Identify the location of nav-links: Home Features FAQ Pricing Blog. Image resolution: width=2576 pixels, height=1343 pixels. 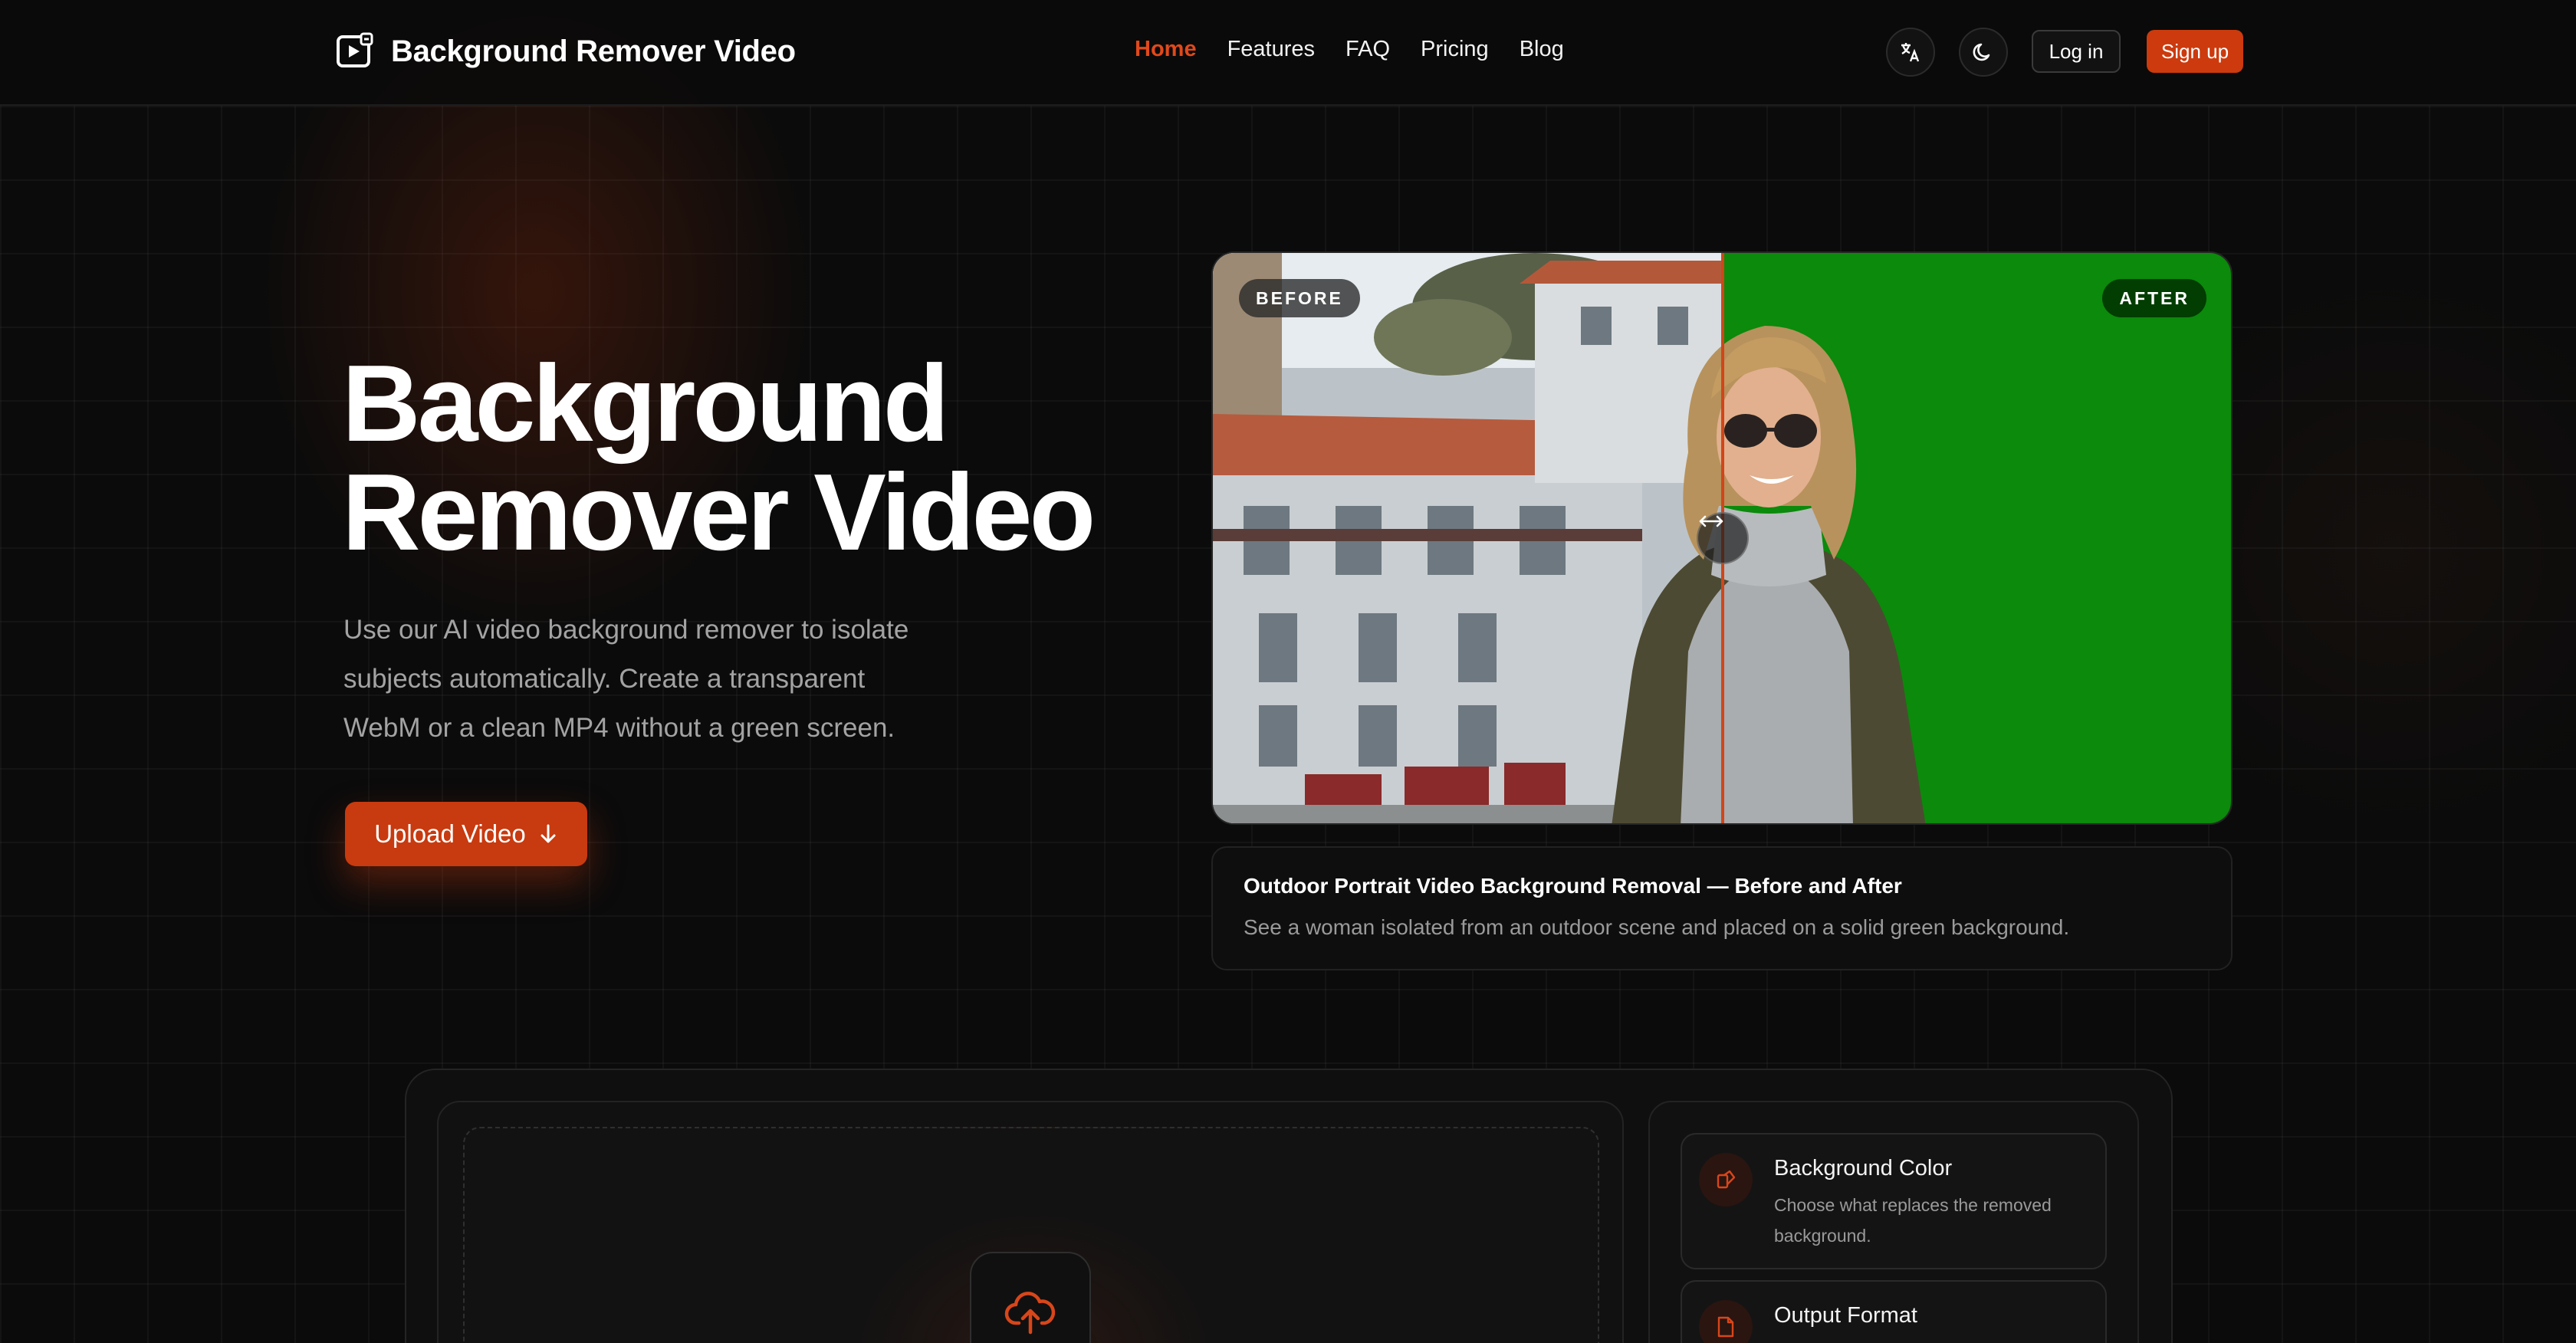
(1349, 50).